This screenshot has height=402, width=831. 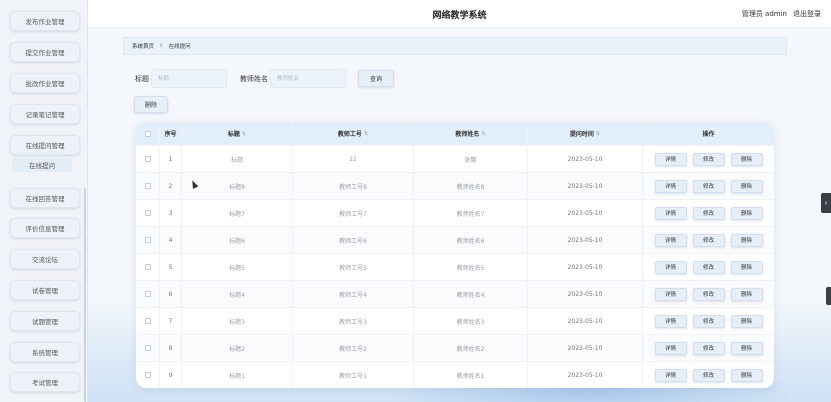 I want to click on query-button: 查询, so click(x=376, y=78).